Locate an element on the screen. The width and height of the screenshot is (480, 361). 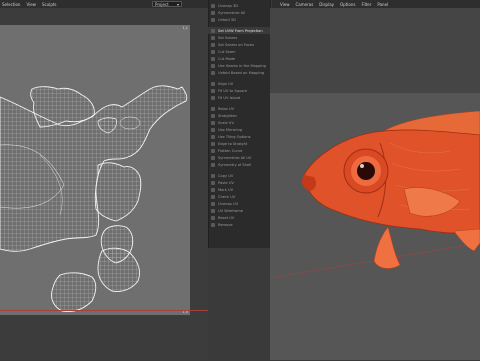
tool-item: Paste UV is located at coordinates (239, 182).